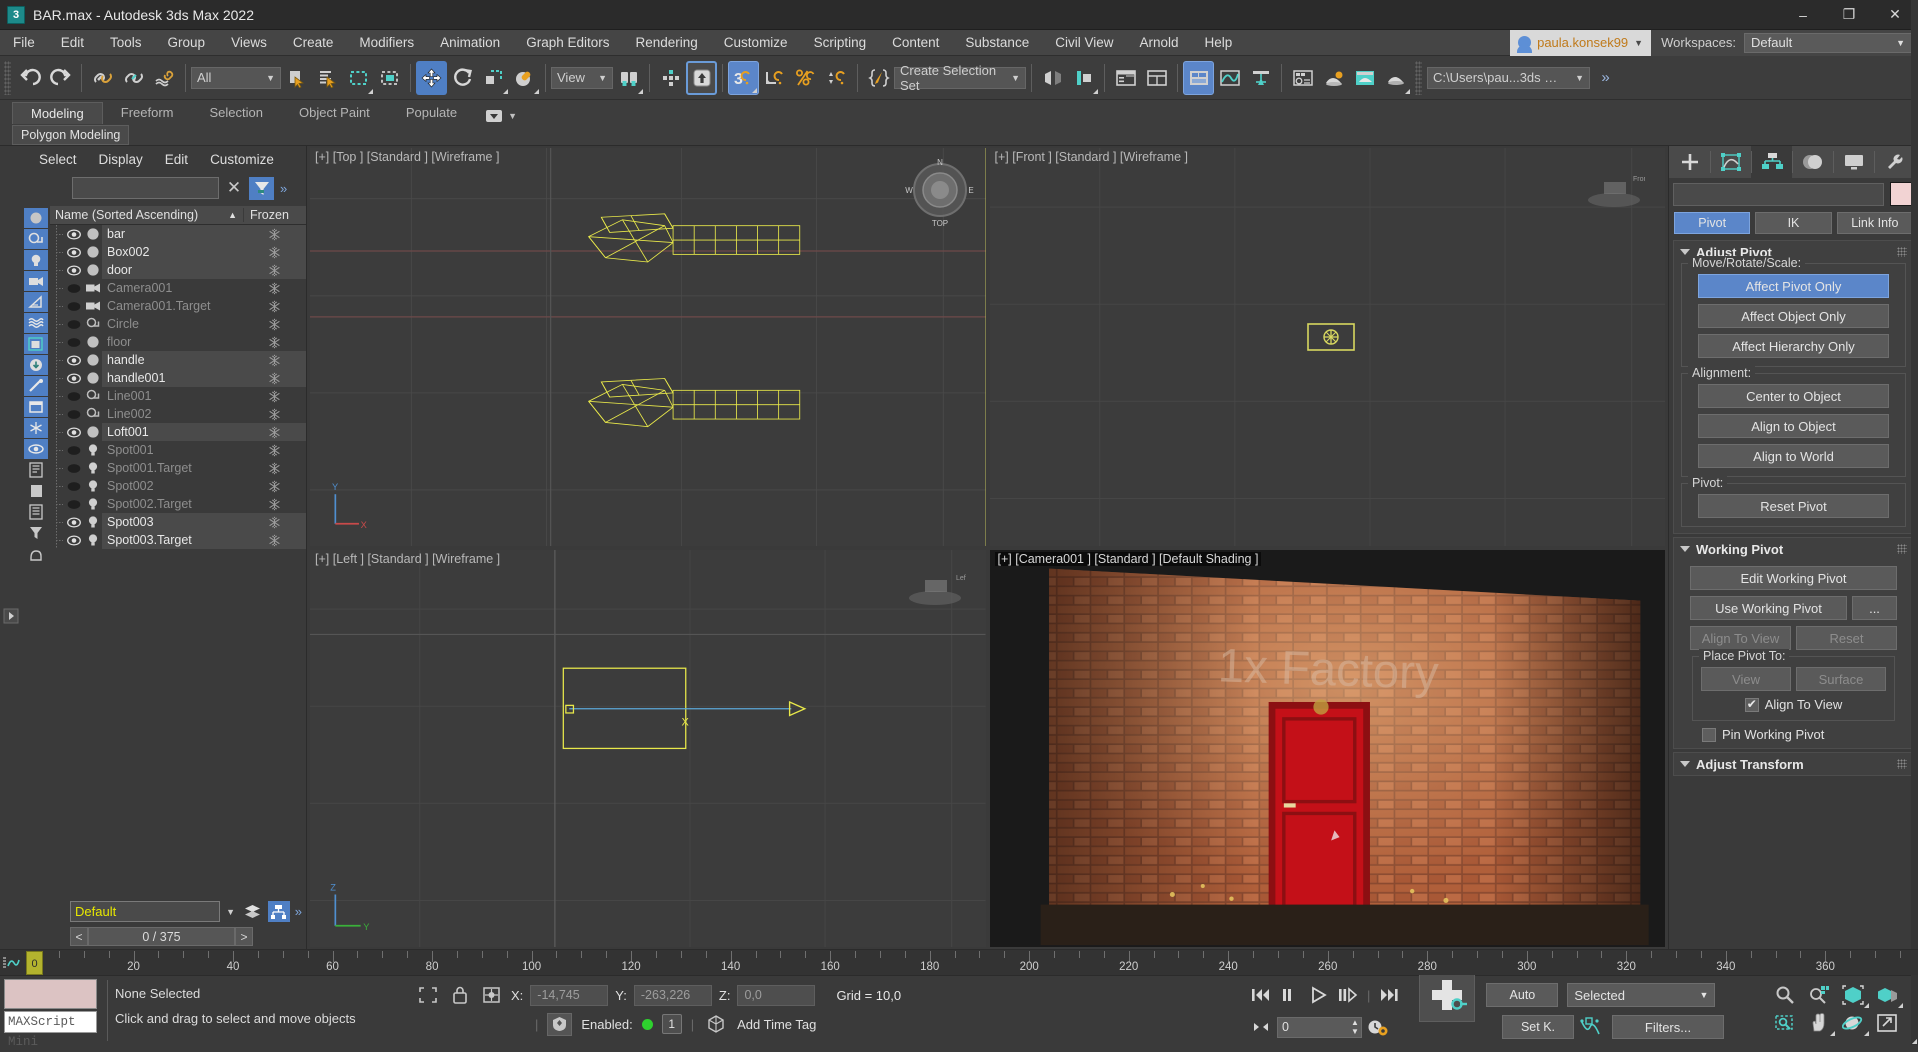 Image resolution: width=1918 pixels, height=1052 pixels. What do you see at coordinates (1740, 638) in the screenshot?
I see `align-to-view-button: Align To View` at bounding box center [1740, 638].